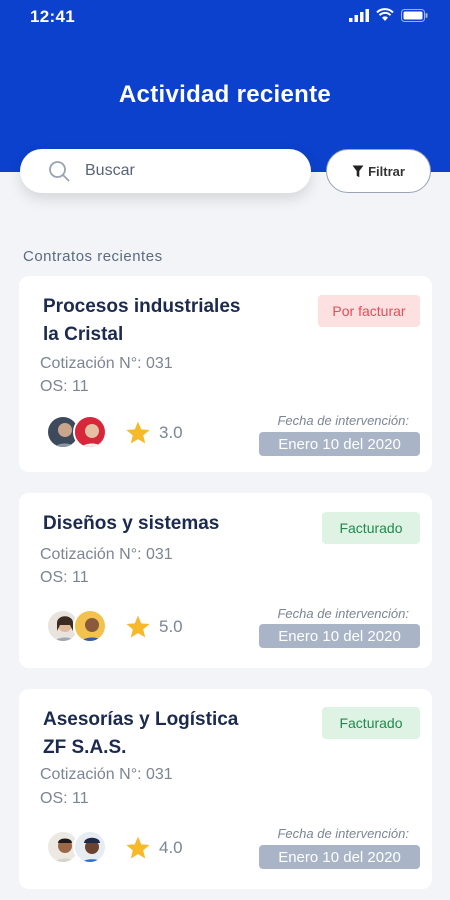 The width and height of the screenshot is (450, 900). Describe the element at coordinates (142, 306) in the screenshot. I see `contract-title-line: Procesos industriales` at that location.